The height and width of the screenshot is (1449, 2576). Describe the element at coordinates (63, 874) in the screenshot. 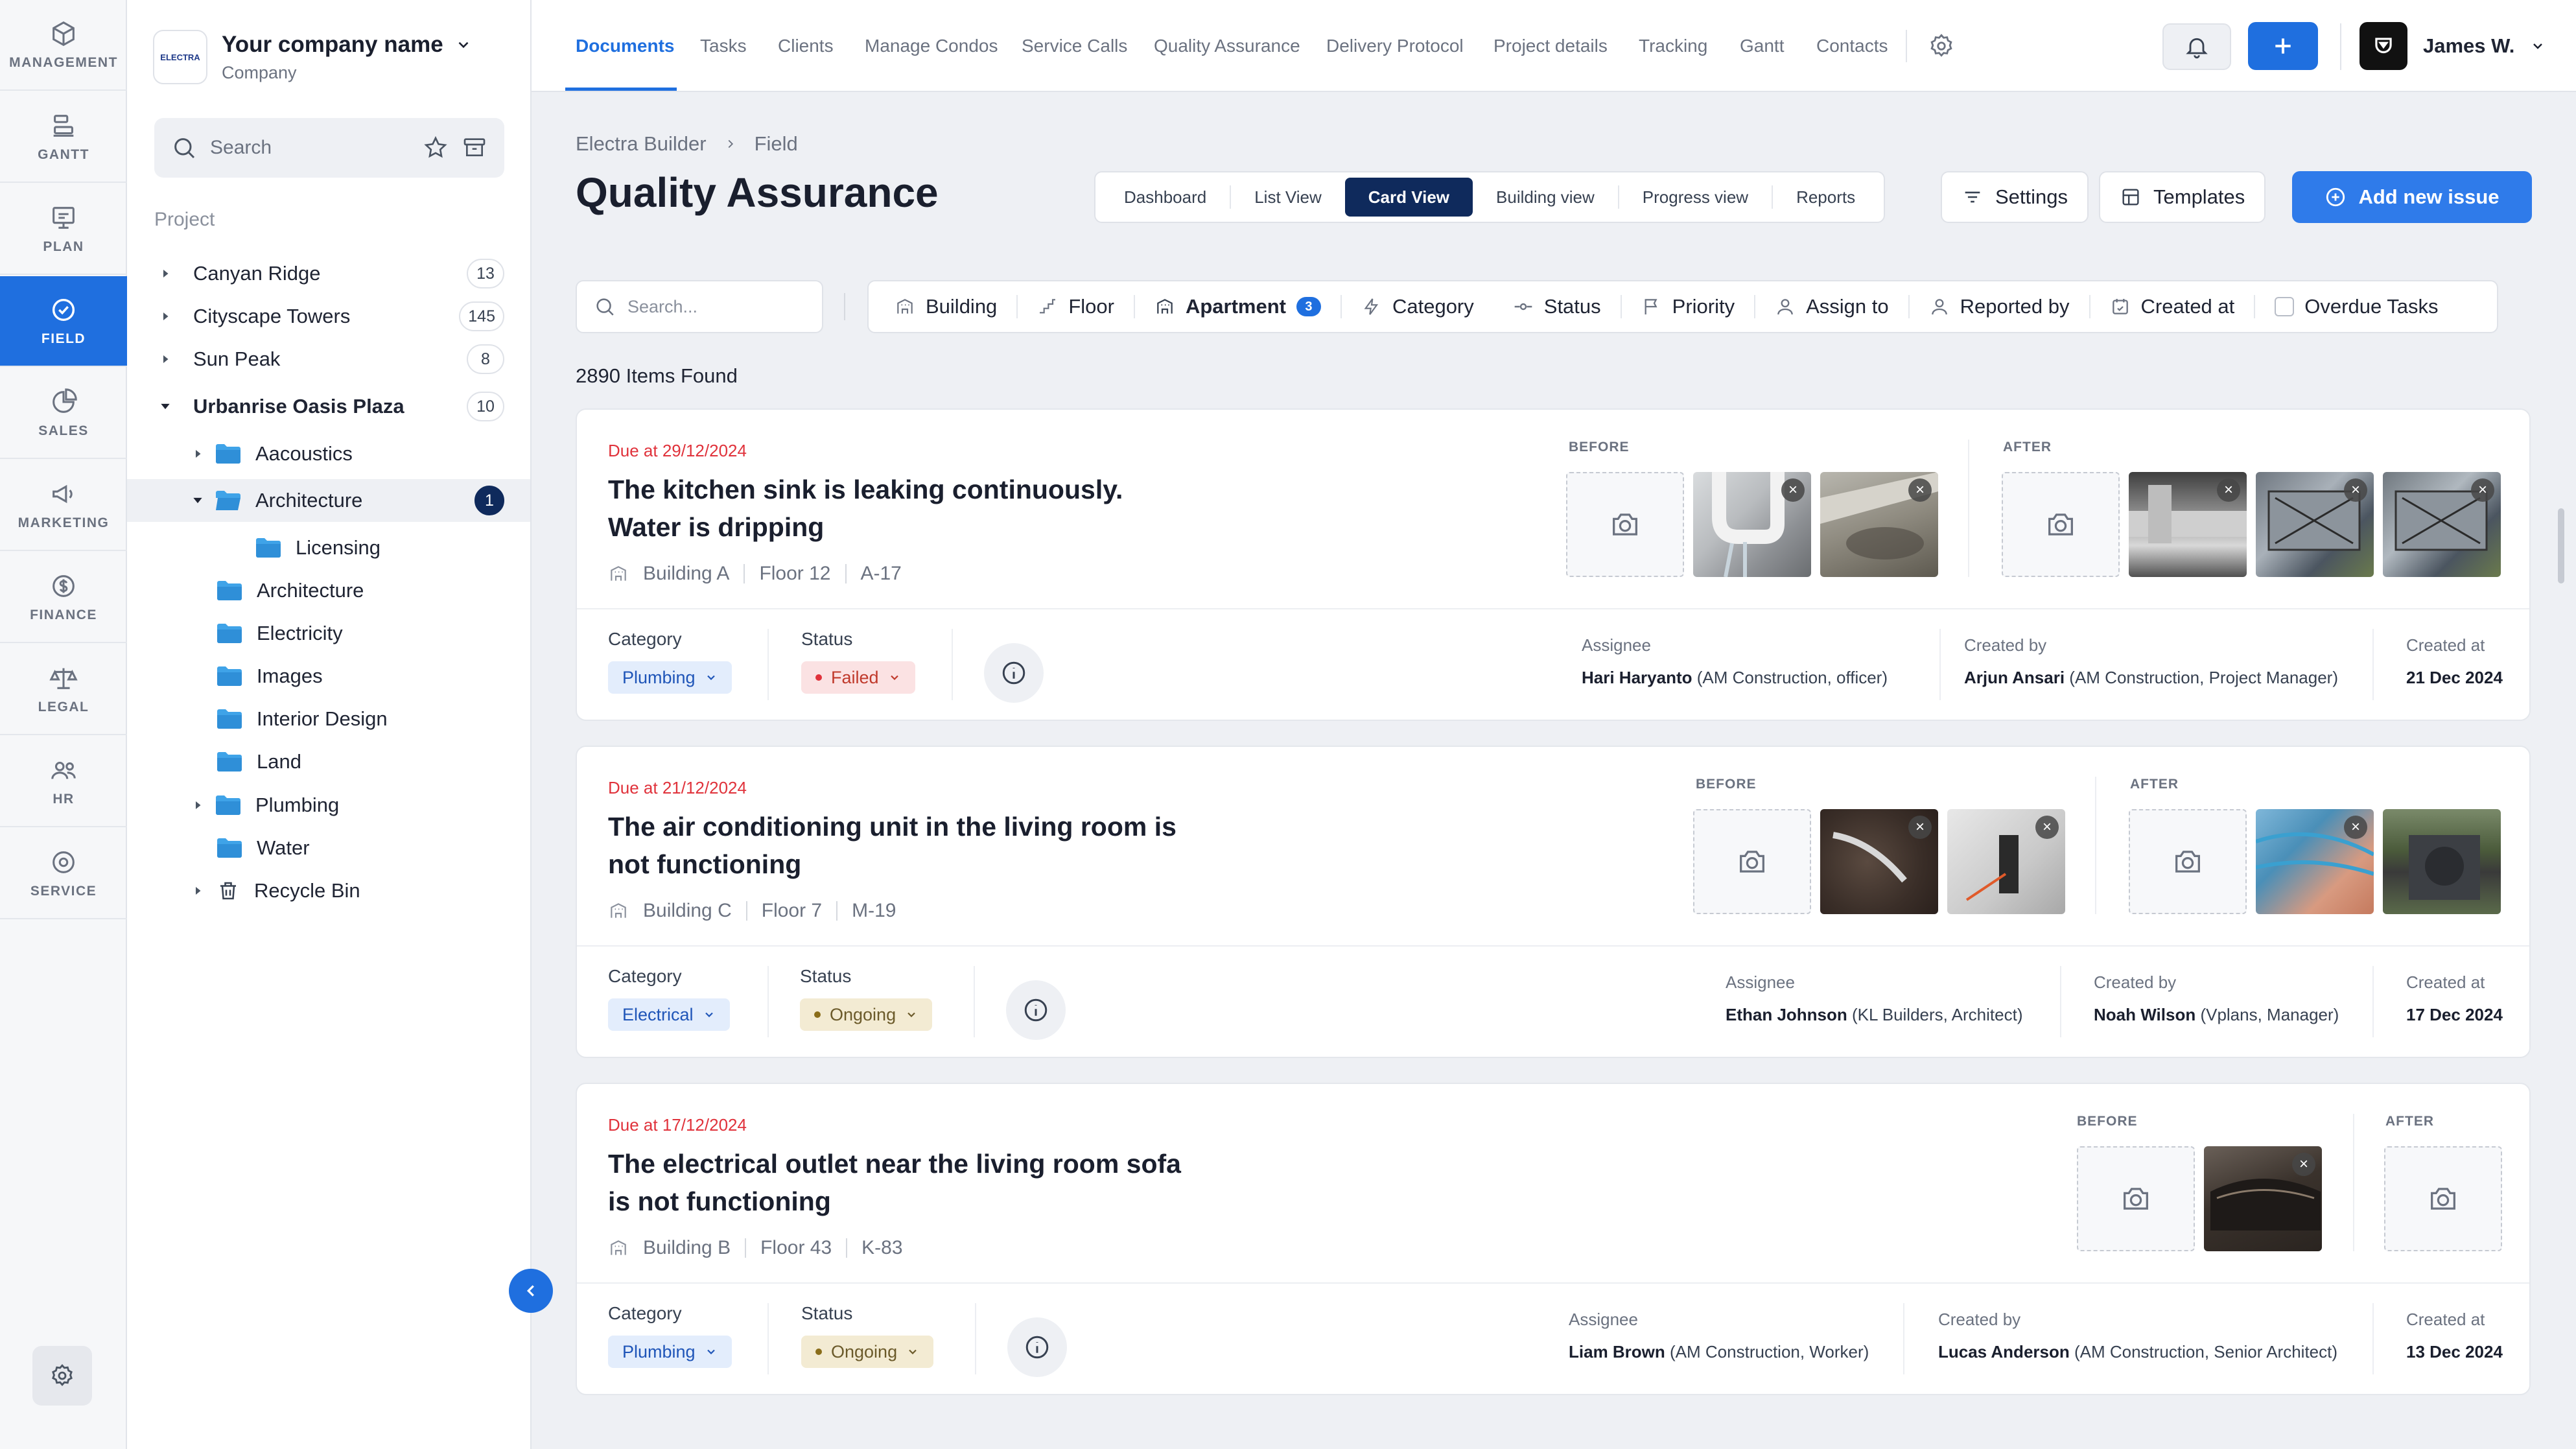

I see `rail-item-service: SERVICE` at that location.